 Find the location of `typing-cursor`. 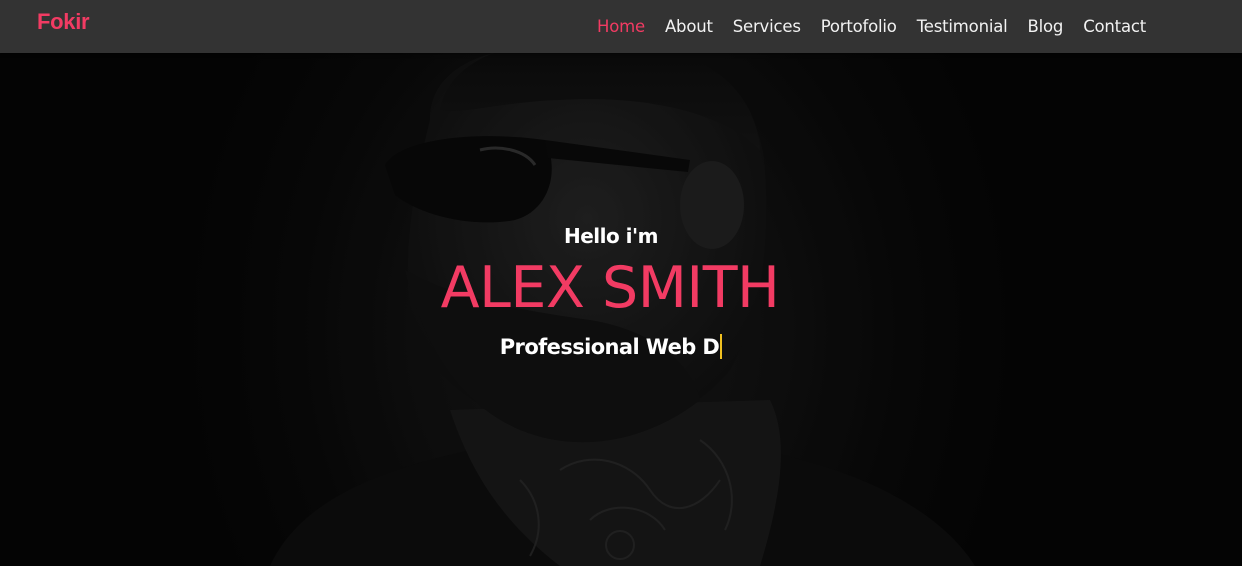

typing-cursor is located at coordinates (721, 346).